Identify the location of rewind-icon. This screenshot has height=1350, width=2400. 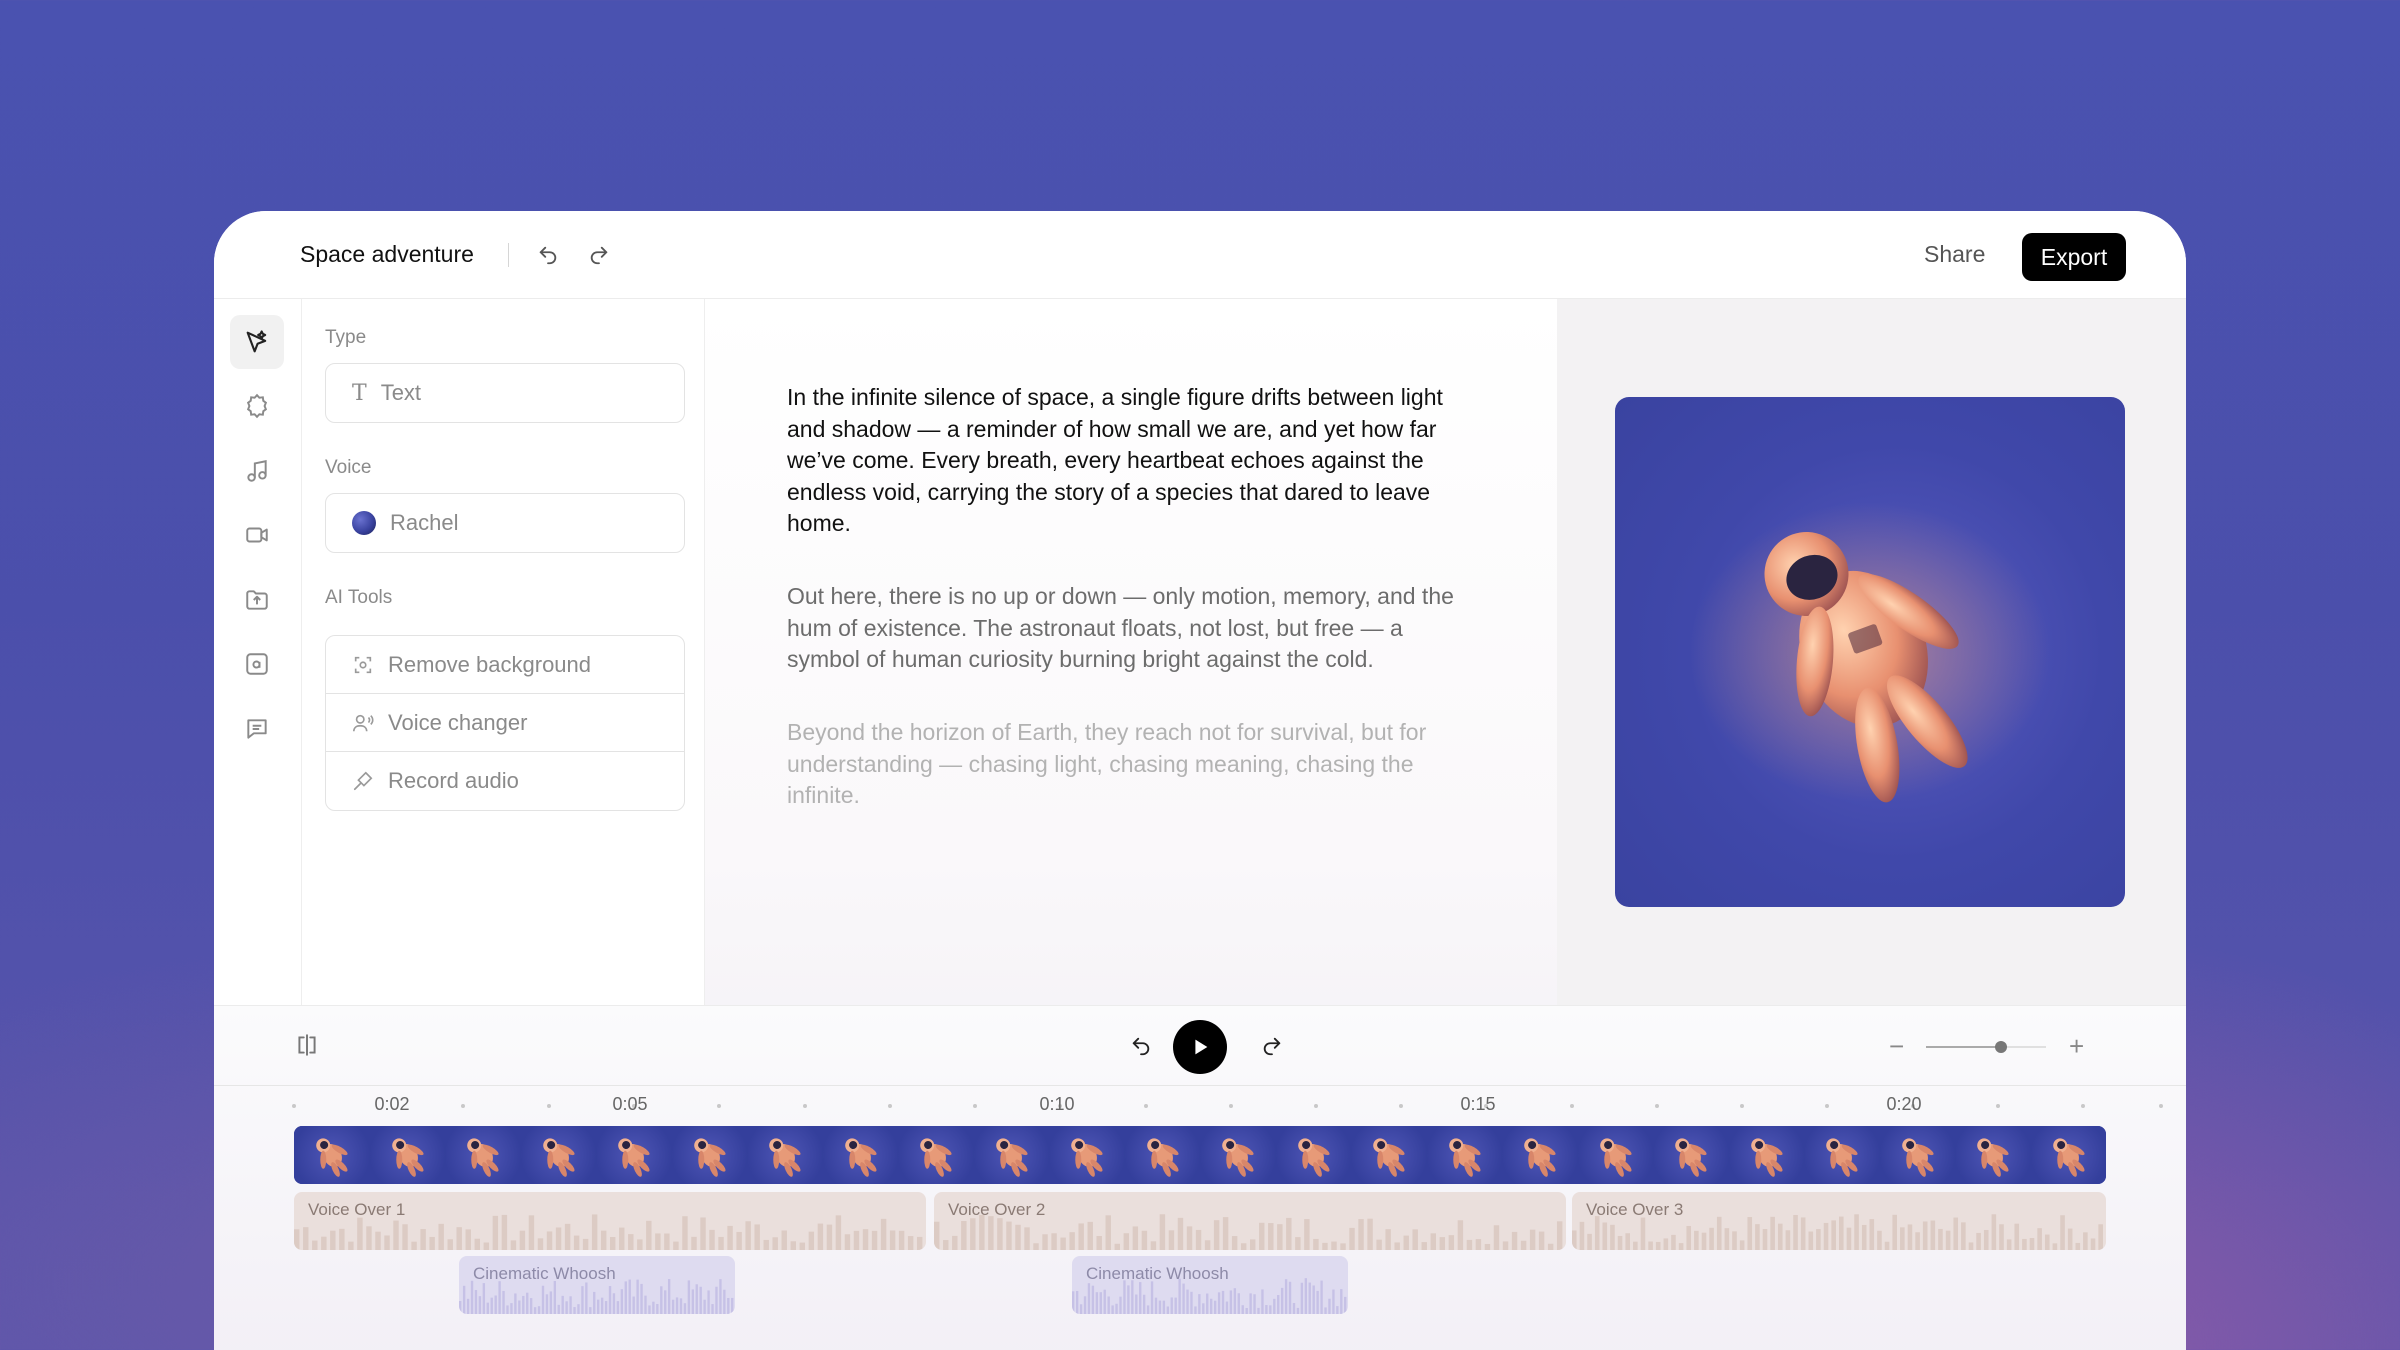
(1141, 1046).